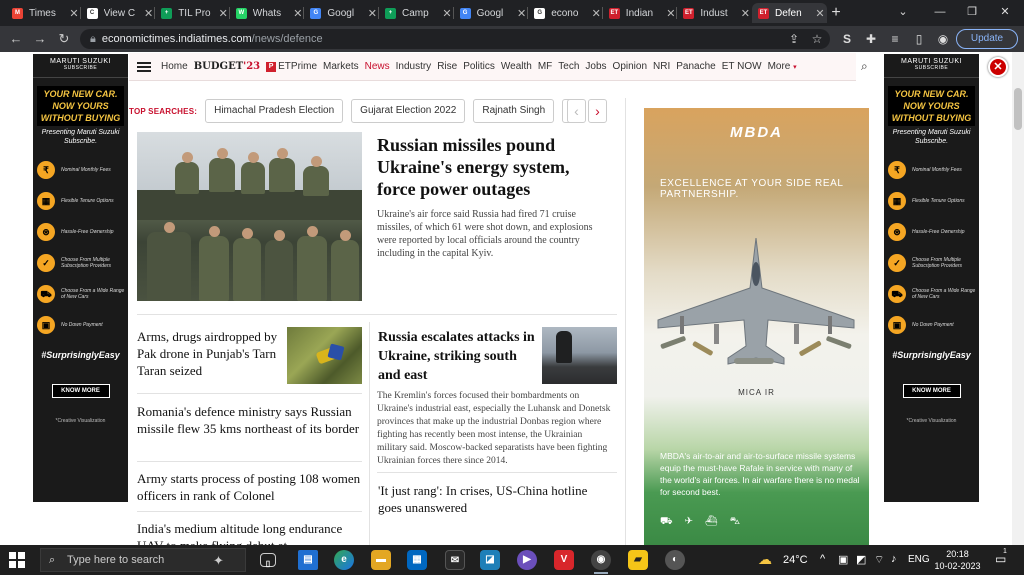  What do you see at coordinates (377, 66) in the screenshot?
I see `nav-news: News` at bounding box center [377, 66].